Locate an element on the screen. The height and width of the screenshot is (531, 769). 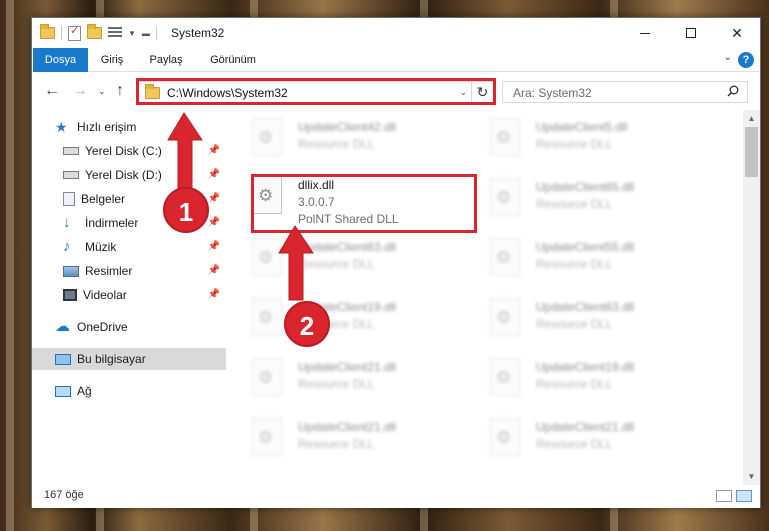
help-icon: ? is located at coordinates (746, 60).